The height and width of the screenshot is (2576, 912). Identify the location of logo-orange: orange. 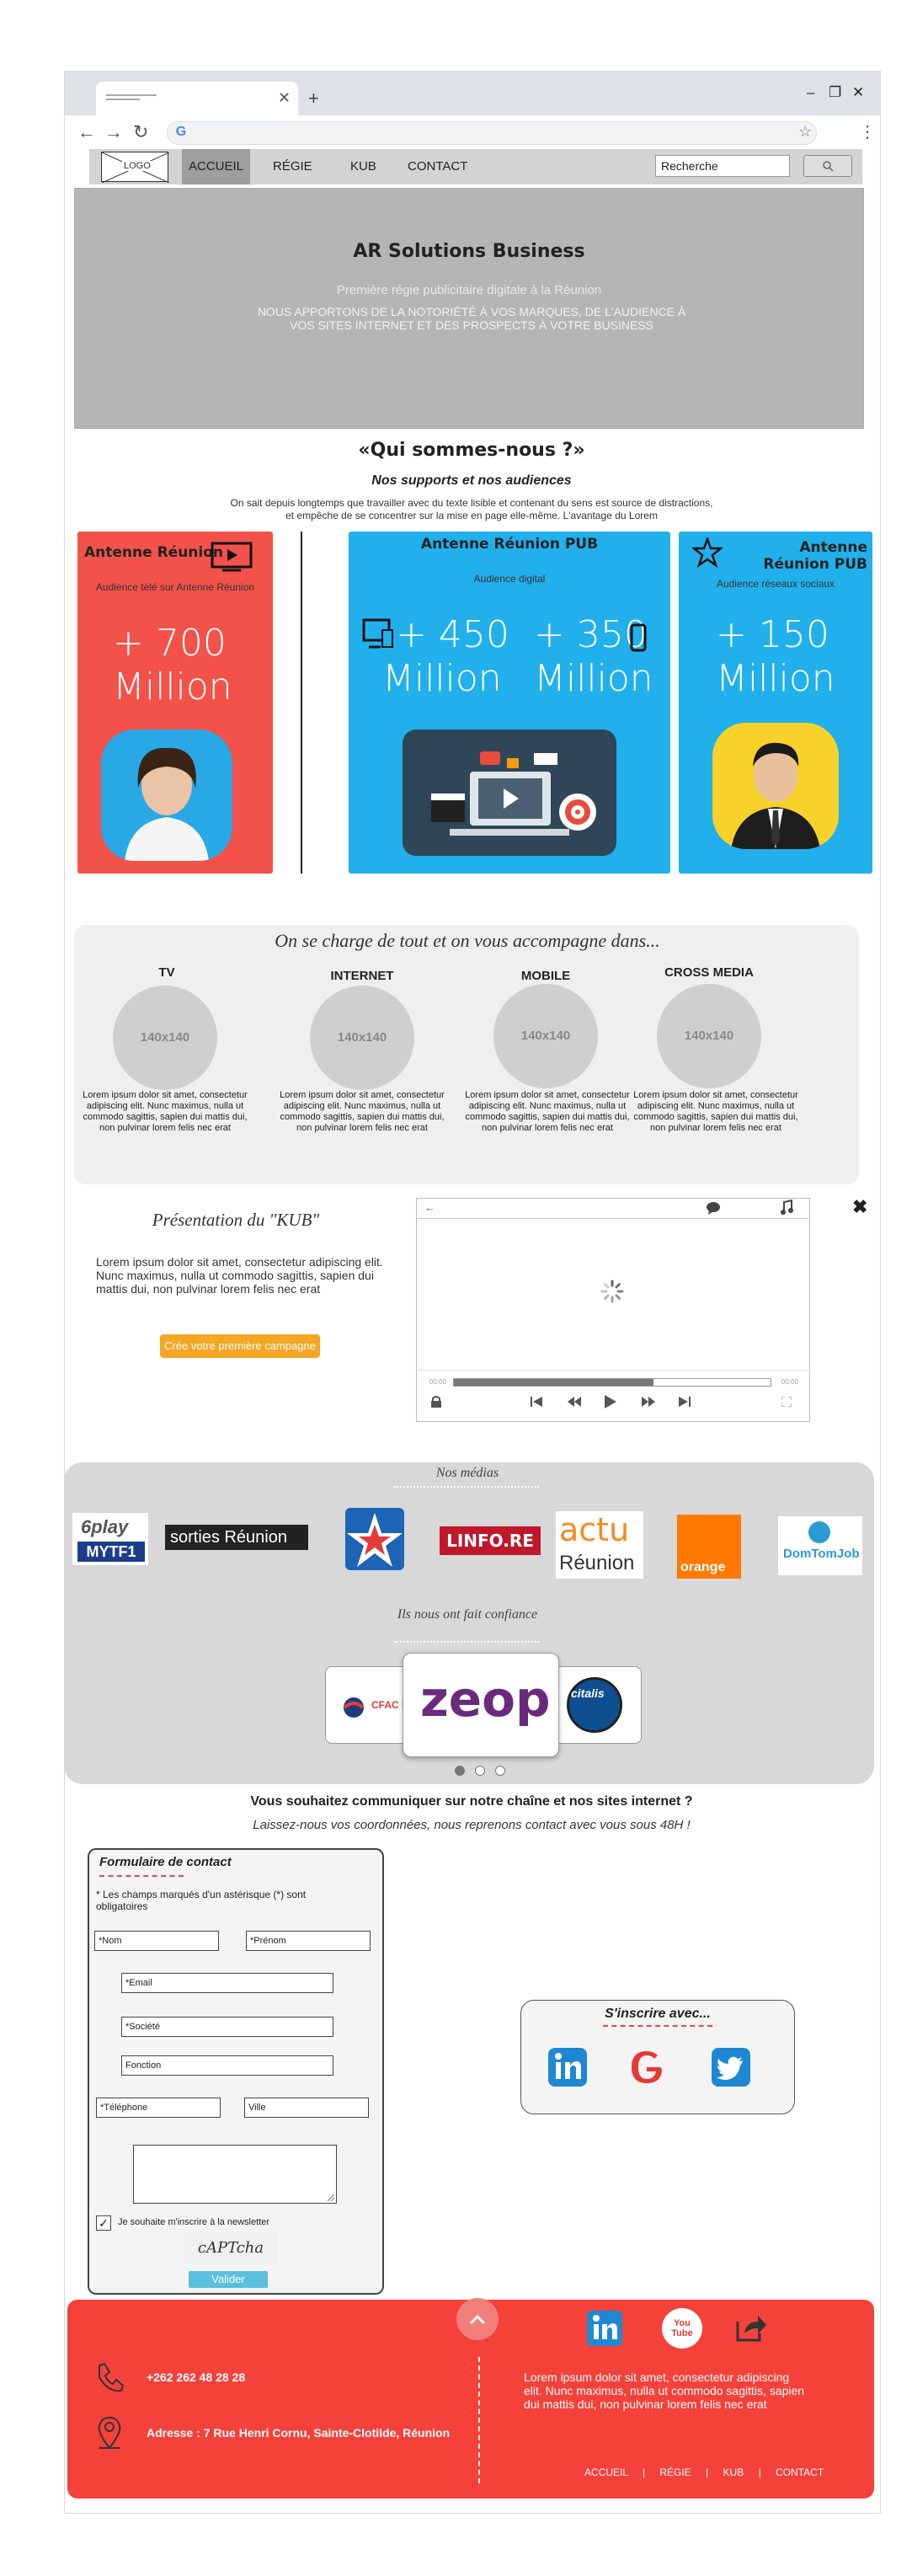
(709, 1547).